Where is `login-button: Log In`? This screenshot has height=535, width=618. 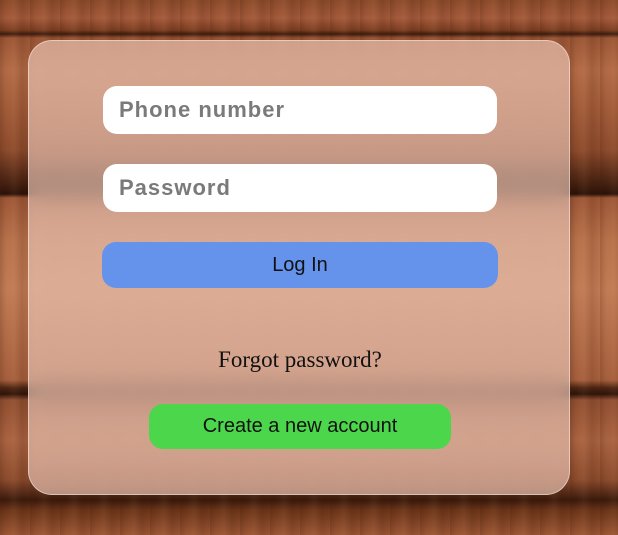
login-button: Log In is located at coordinates (300, 265).